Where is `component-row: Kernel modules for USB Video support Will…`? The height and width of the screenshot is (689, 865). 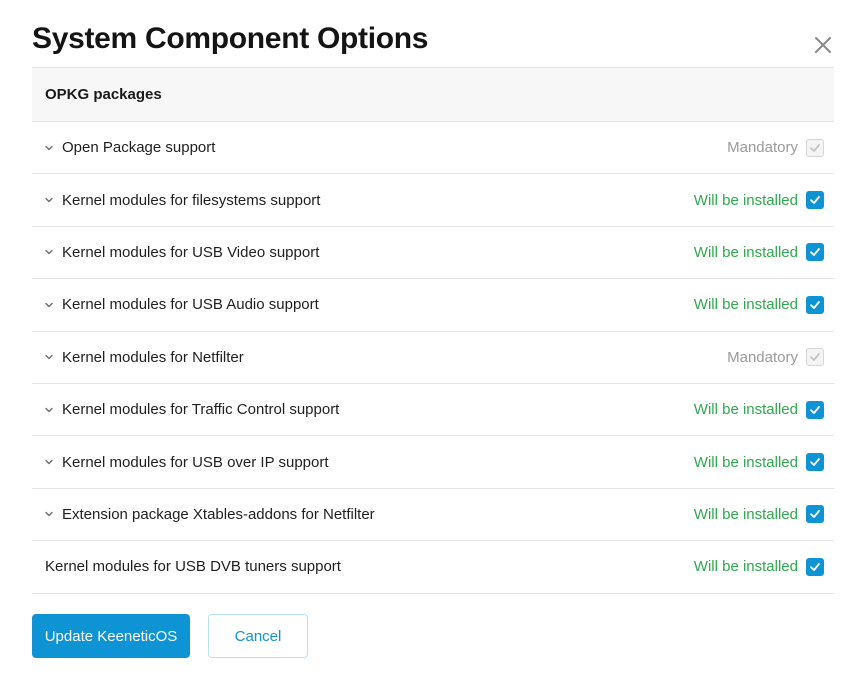 component-row: Kernel modules for USB Video support Will… is located at coordinates (433, 253).